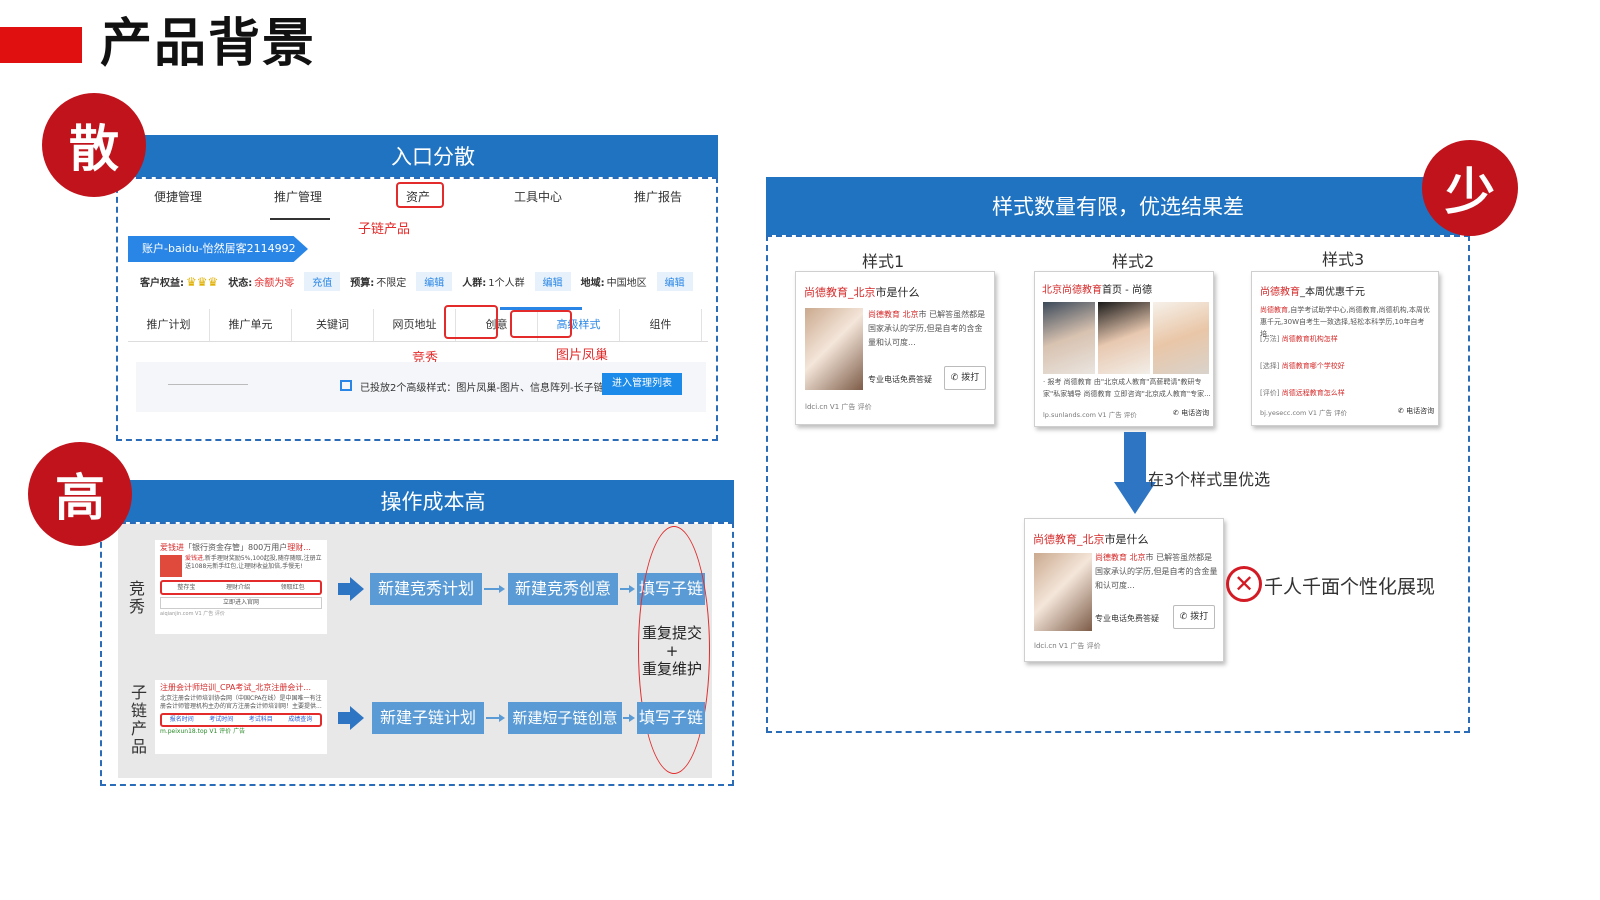 The width and height of the screenshot is (1600, 900). What do you see at coordinates (1302, 393) in the screenshot?
I see `card-link-3: [评价] 尚德远程教育怎么样` at bounding box center [1302, 393].